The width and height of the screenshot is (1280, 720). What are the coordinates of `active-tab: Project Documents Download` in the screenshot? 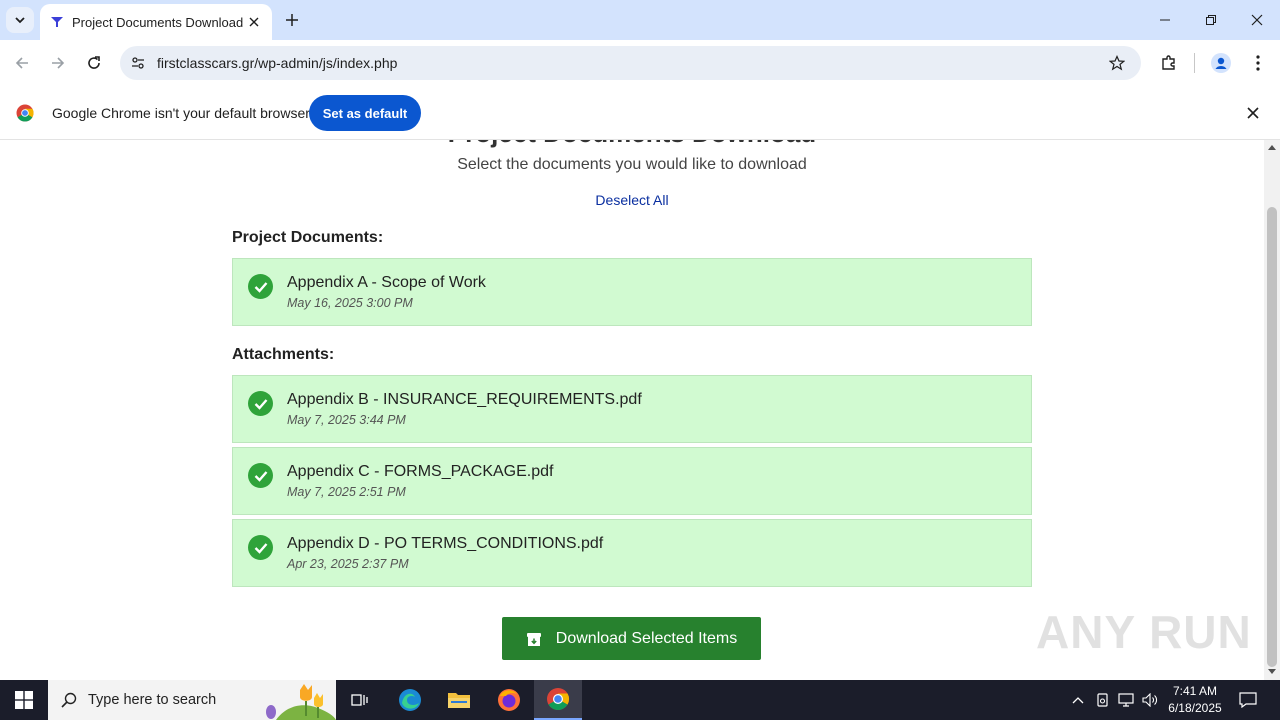 It's located at (156, 22).